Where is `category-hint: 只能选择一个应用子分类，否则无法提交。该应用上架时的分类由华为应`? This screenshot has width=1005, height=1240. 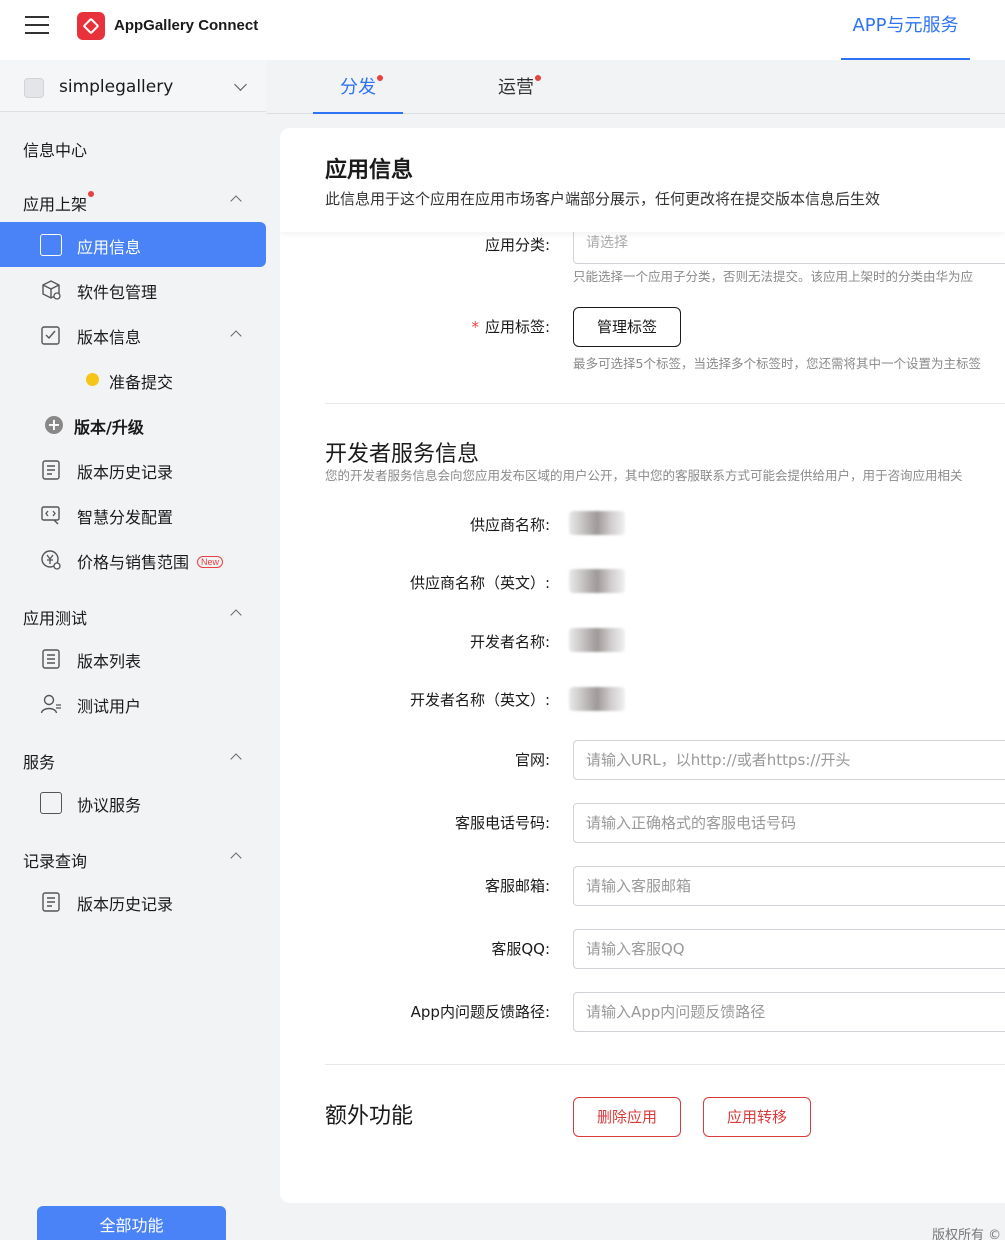 category-hint: 只能选择一个应用子分类，否则无法提交。该应用上架时的分类由华为应 is located at coordinates (773, 276).